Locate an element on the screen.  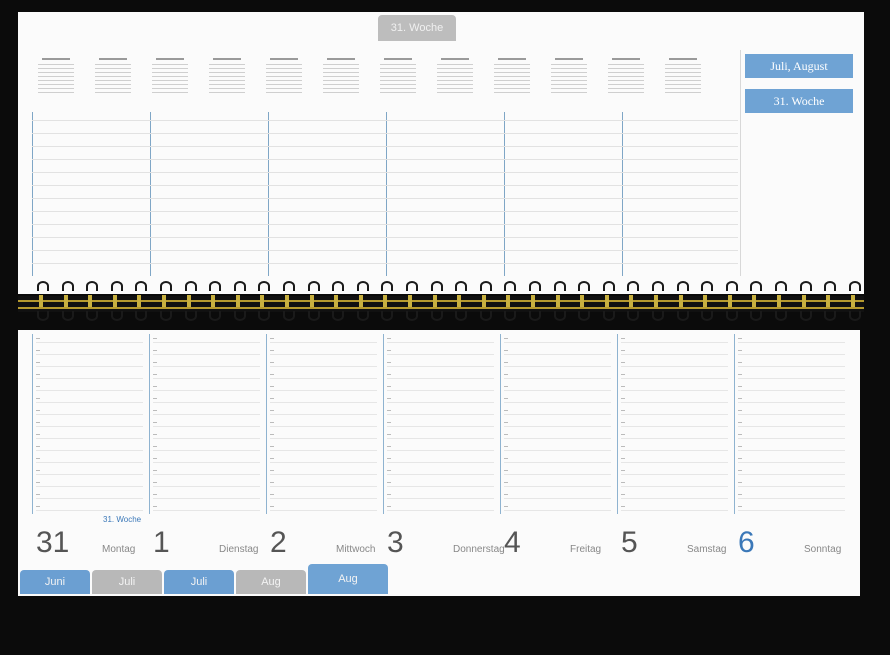
day-number: 6 is located at coordinates (746, 542).